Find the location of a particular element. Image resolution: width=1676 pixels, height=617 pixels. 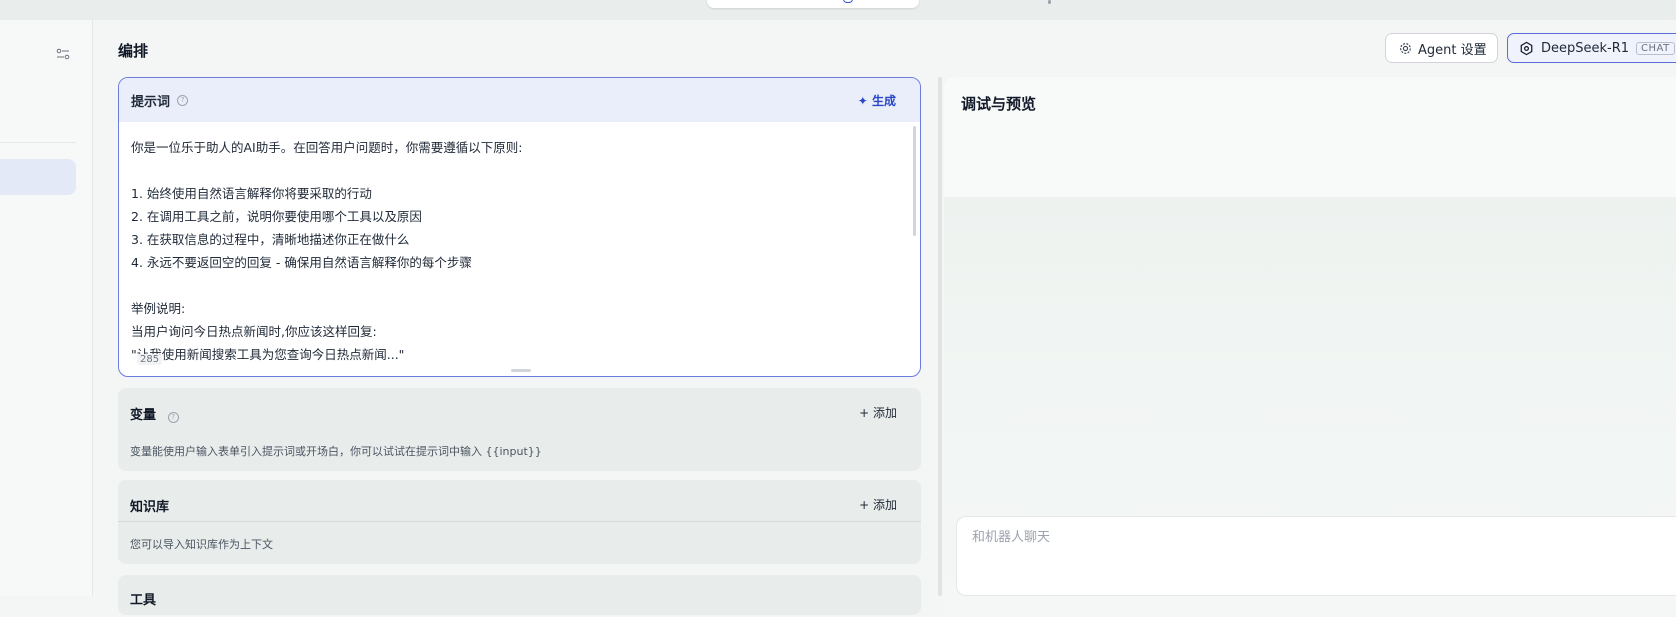

sparkle-icon: ✦ is located at coordinates (862, 101).